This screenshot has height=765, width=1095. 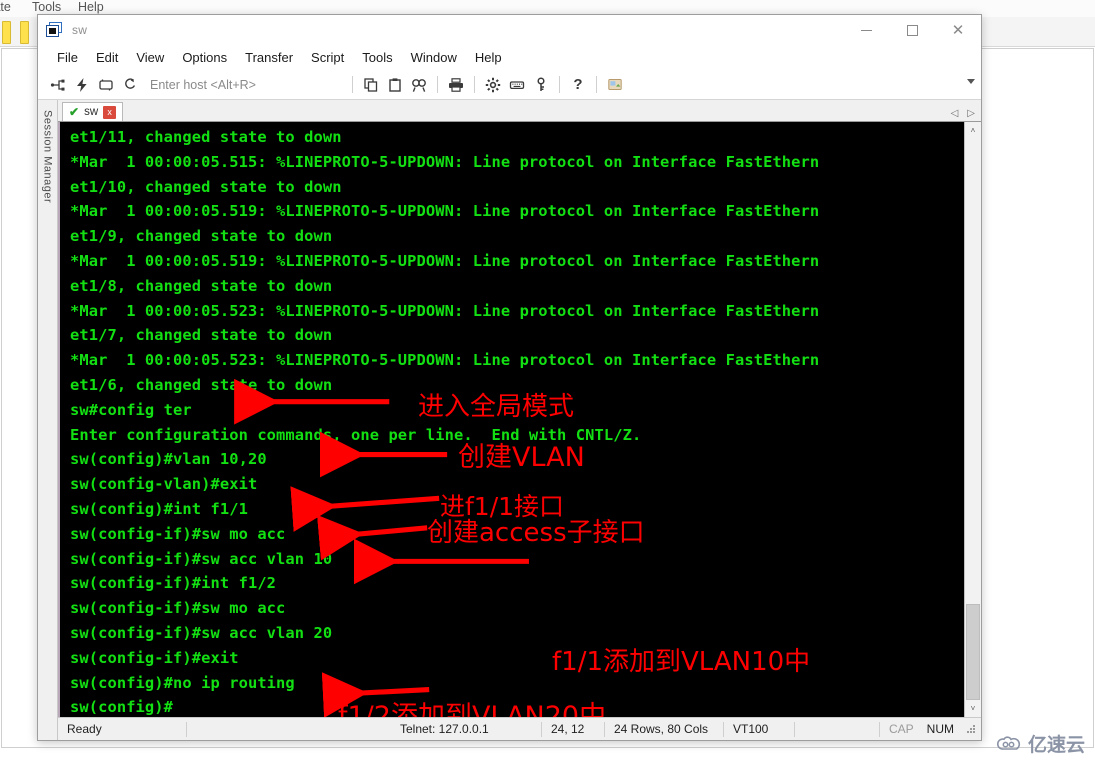 What do you see at coordinates (106, 85) in the screenshot?
I see `connect-in-tab-icon` at bounding box center [106, 85].